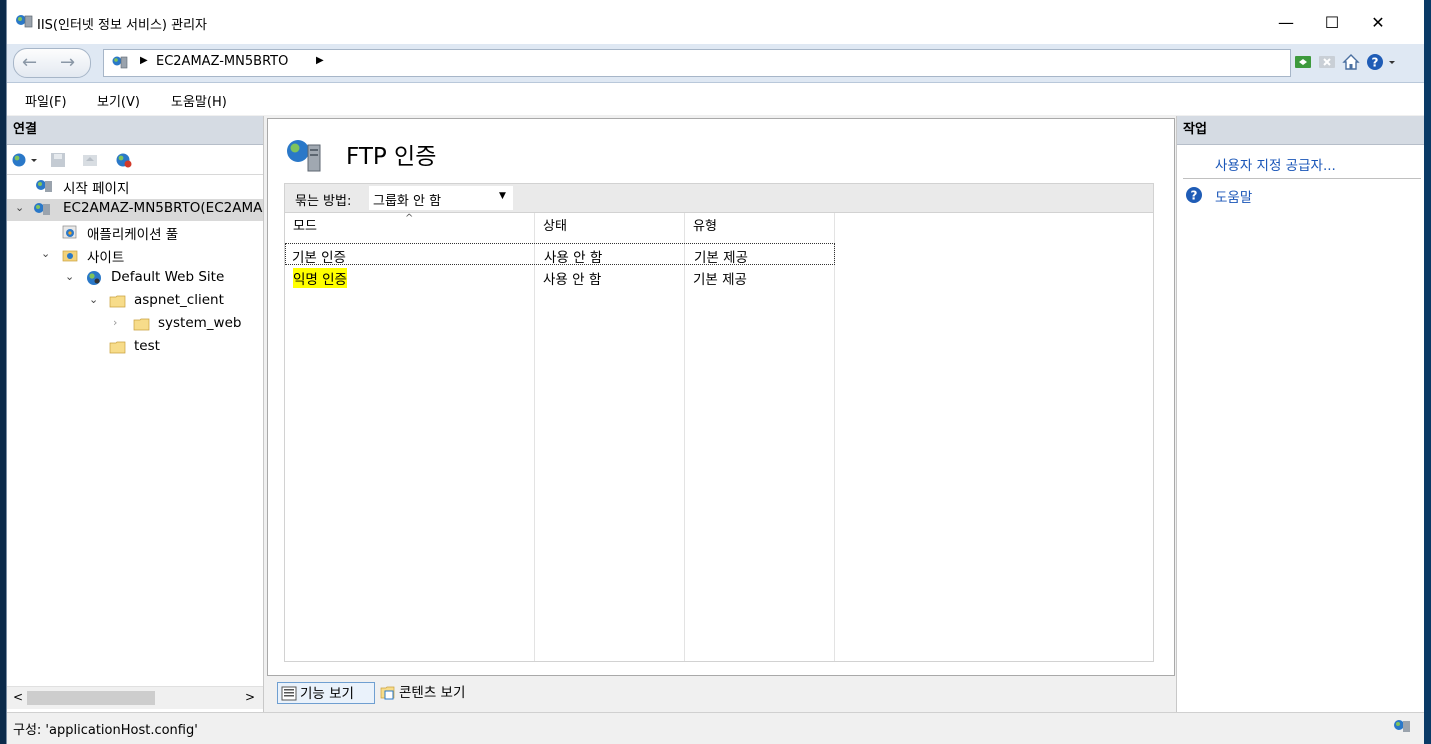  I want to click on status-text: 구성: 'applicationHost.config', so click(105, 730).